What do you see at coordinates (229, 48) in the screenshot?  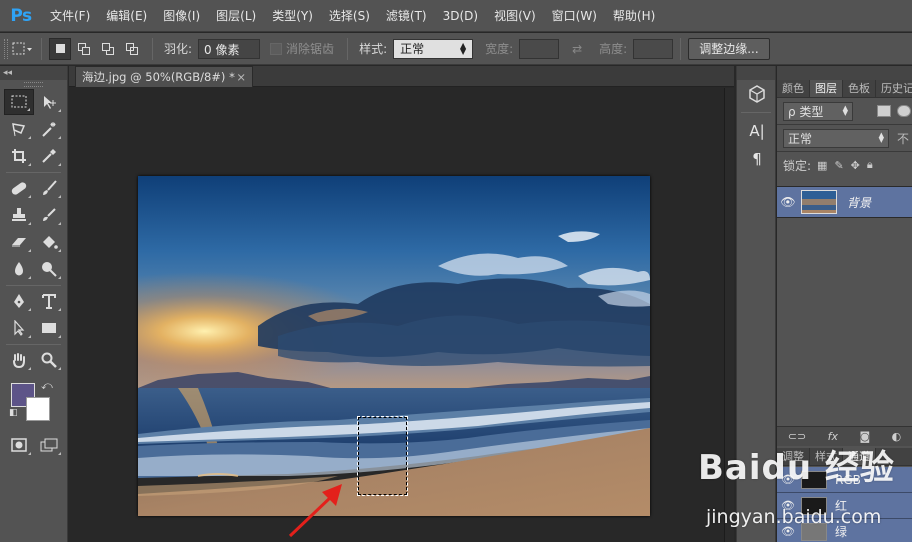 I see `feather-input: 0 像素` at bounding box center [229, 48].